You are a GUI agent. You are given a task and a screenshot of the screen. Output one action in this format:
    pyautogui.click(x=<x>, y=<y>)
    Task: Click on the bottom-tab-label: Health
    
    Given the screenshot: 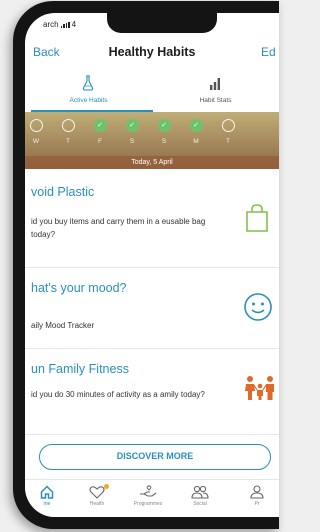 What is the action you would take?
    pyautogui.click(x=97, y=504)
    